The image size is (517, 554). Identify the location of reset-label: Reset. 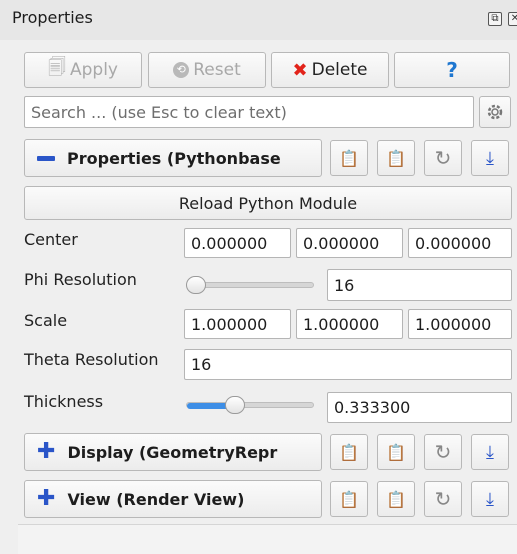
(217, 70).